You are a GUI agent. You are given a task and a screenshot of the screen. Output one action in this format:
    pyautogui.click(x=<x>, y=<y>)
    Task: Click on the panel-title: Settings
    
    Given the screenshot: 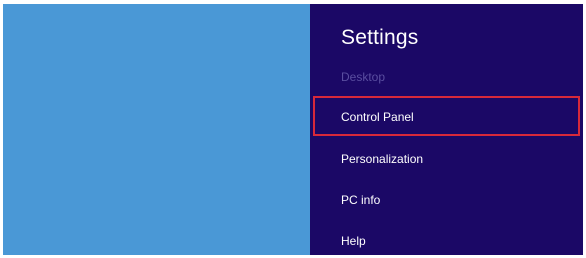 What is the action you would take?
    pyautogui.click(x=380, y=37)
    